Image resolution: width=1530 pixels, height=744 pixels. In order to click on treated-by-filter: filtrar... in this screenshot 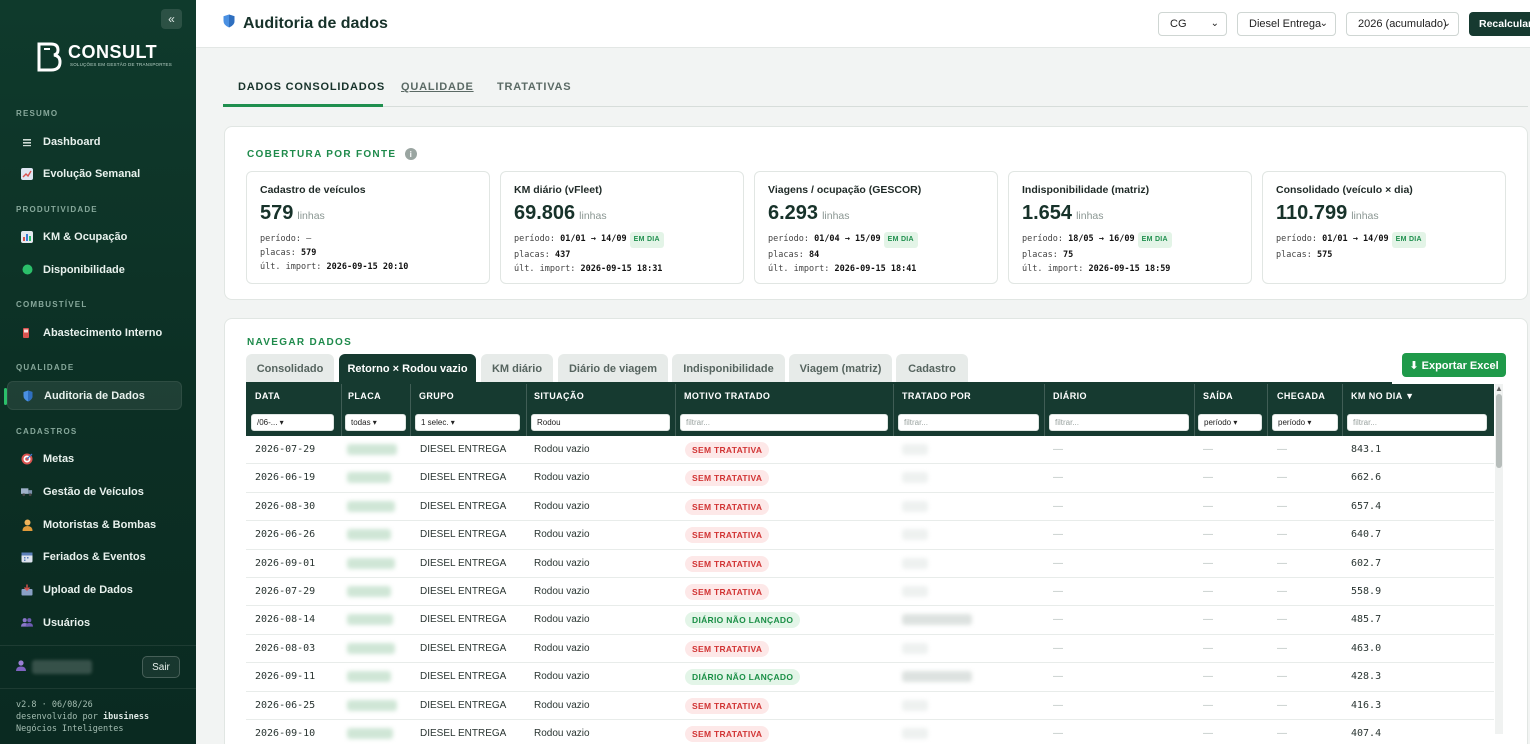, I will do `click(968, 422)`.